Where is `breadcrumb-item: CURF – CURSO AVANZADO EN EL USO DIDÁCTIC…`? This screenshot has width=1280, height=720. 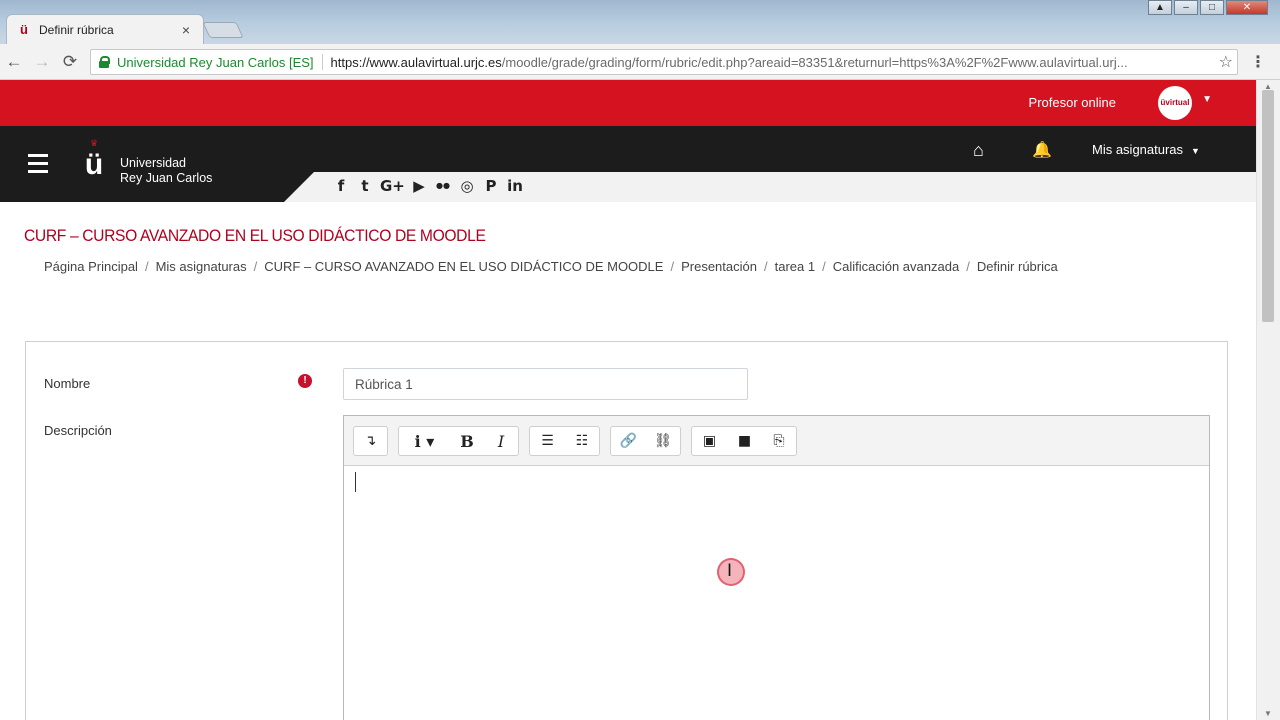
breadcrumb-item: CURF – CURSO AVANZADO EN EL USO DIDÁCTIC… is located at coordinates (463, 266).